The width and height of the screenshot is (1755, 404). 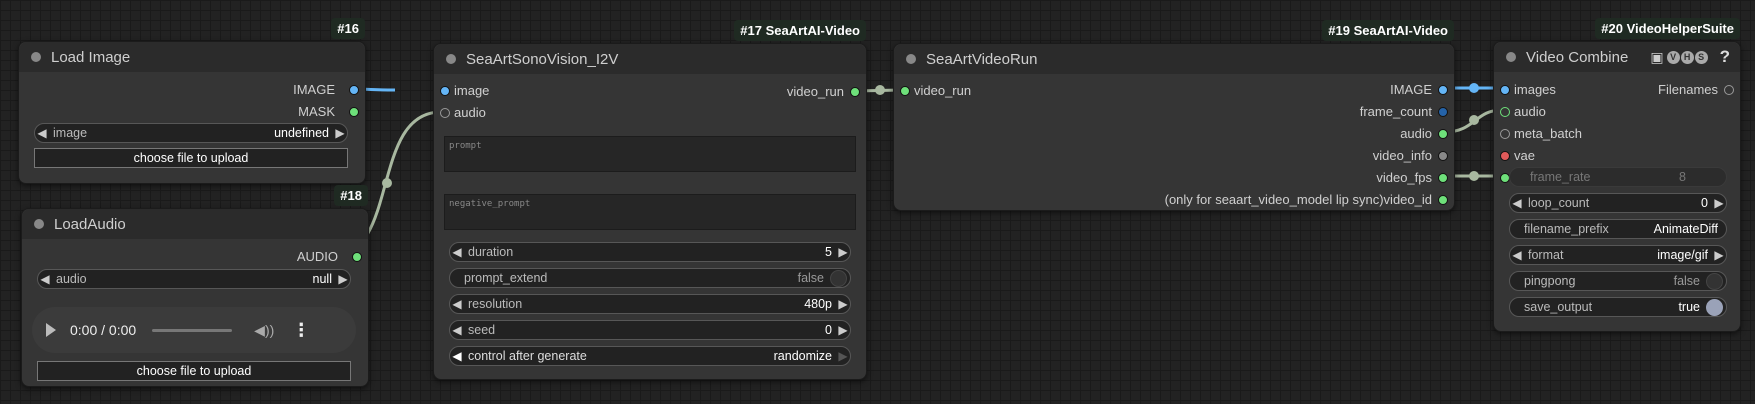 I want to click on node-header: LoadAudio, so click(x=195, y=224).